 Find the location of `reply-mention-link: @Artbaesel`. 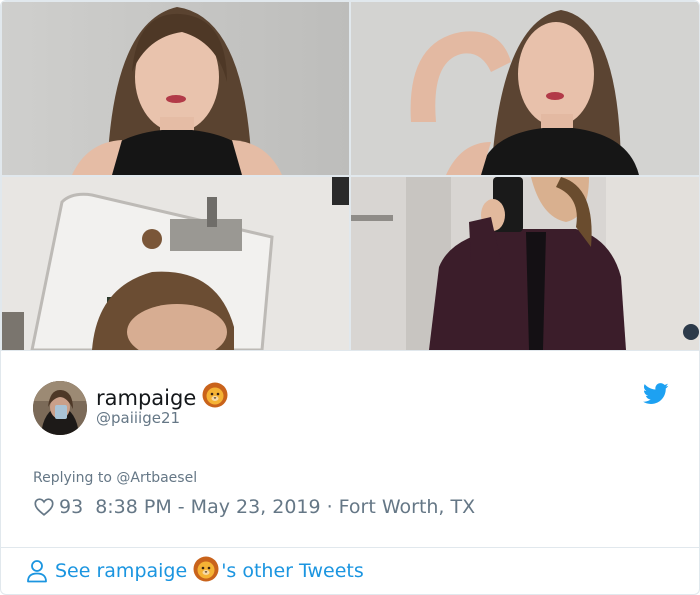

reply-mention-link: @Artbaesel is located at coordinates (156, 478).